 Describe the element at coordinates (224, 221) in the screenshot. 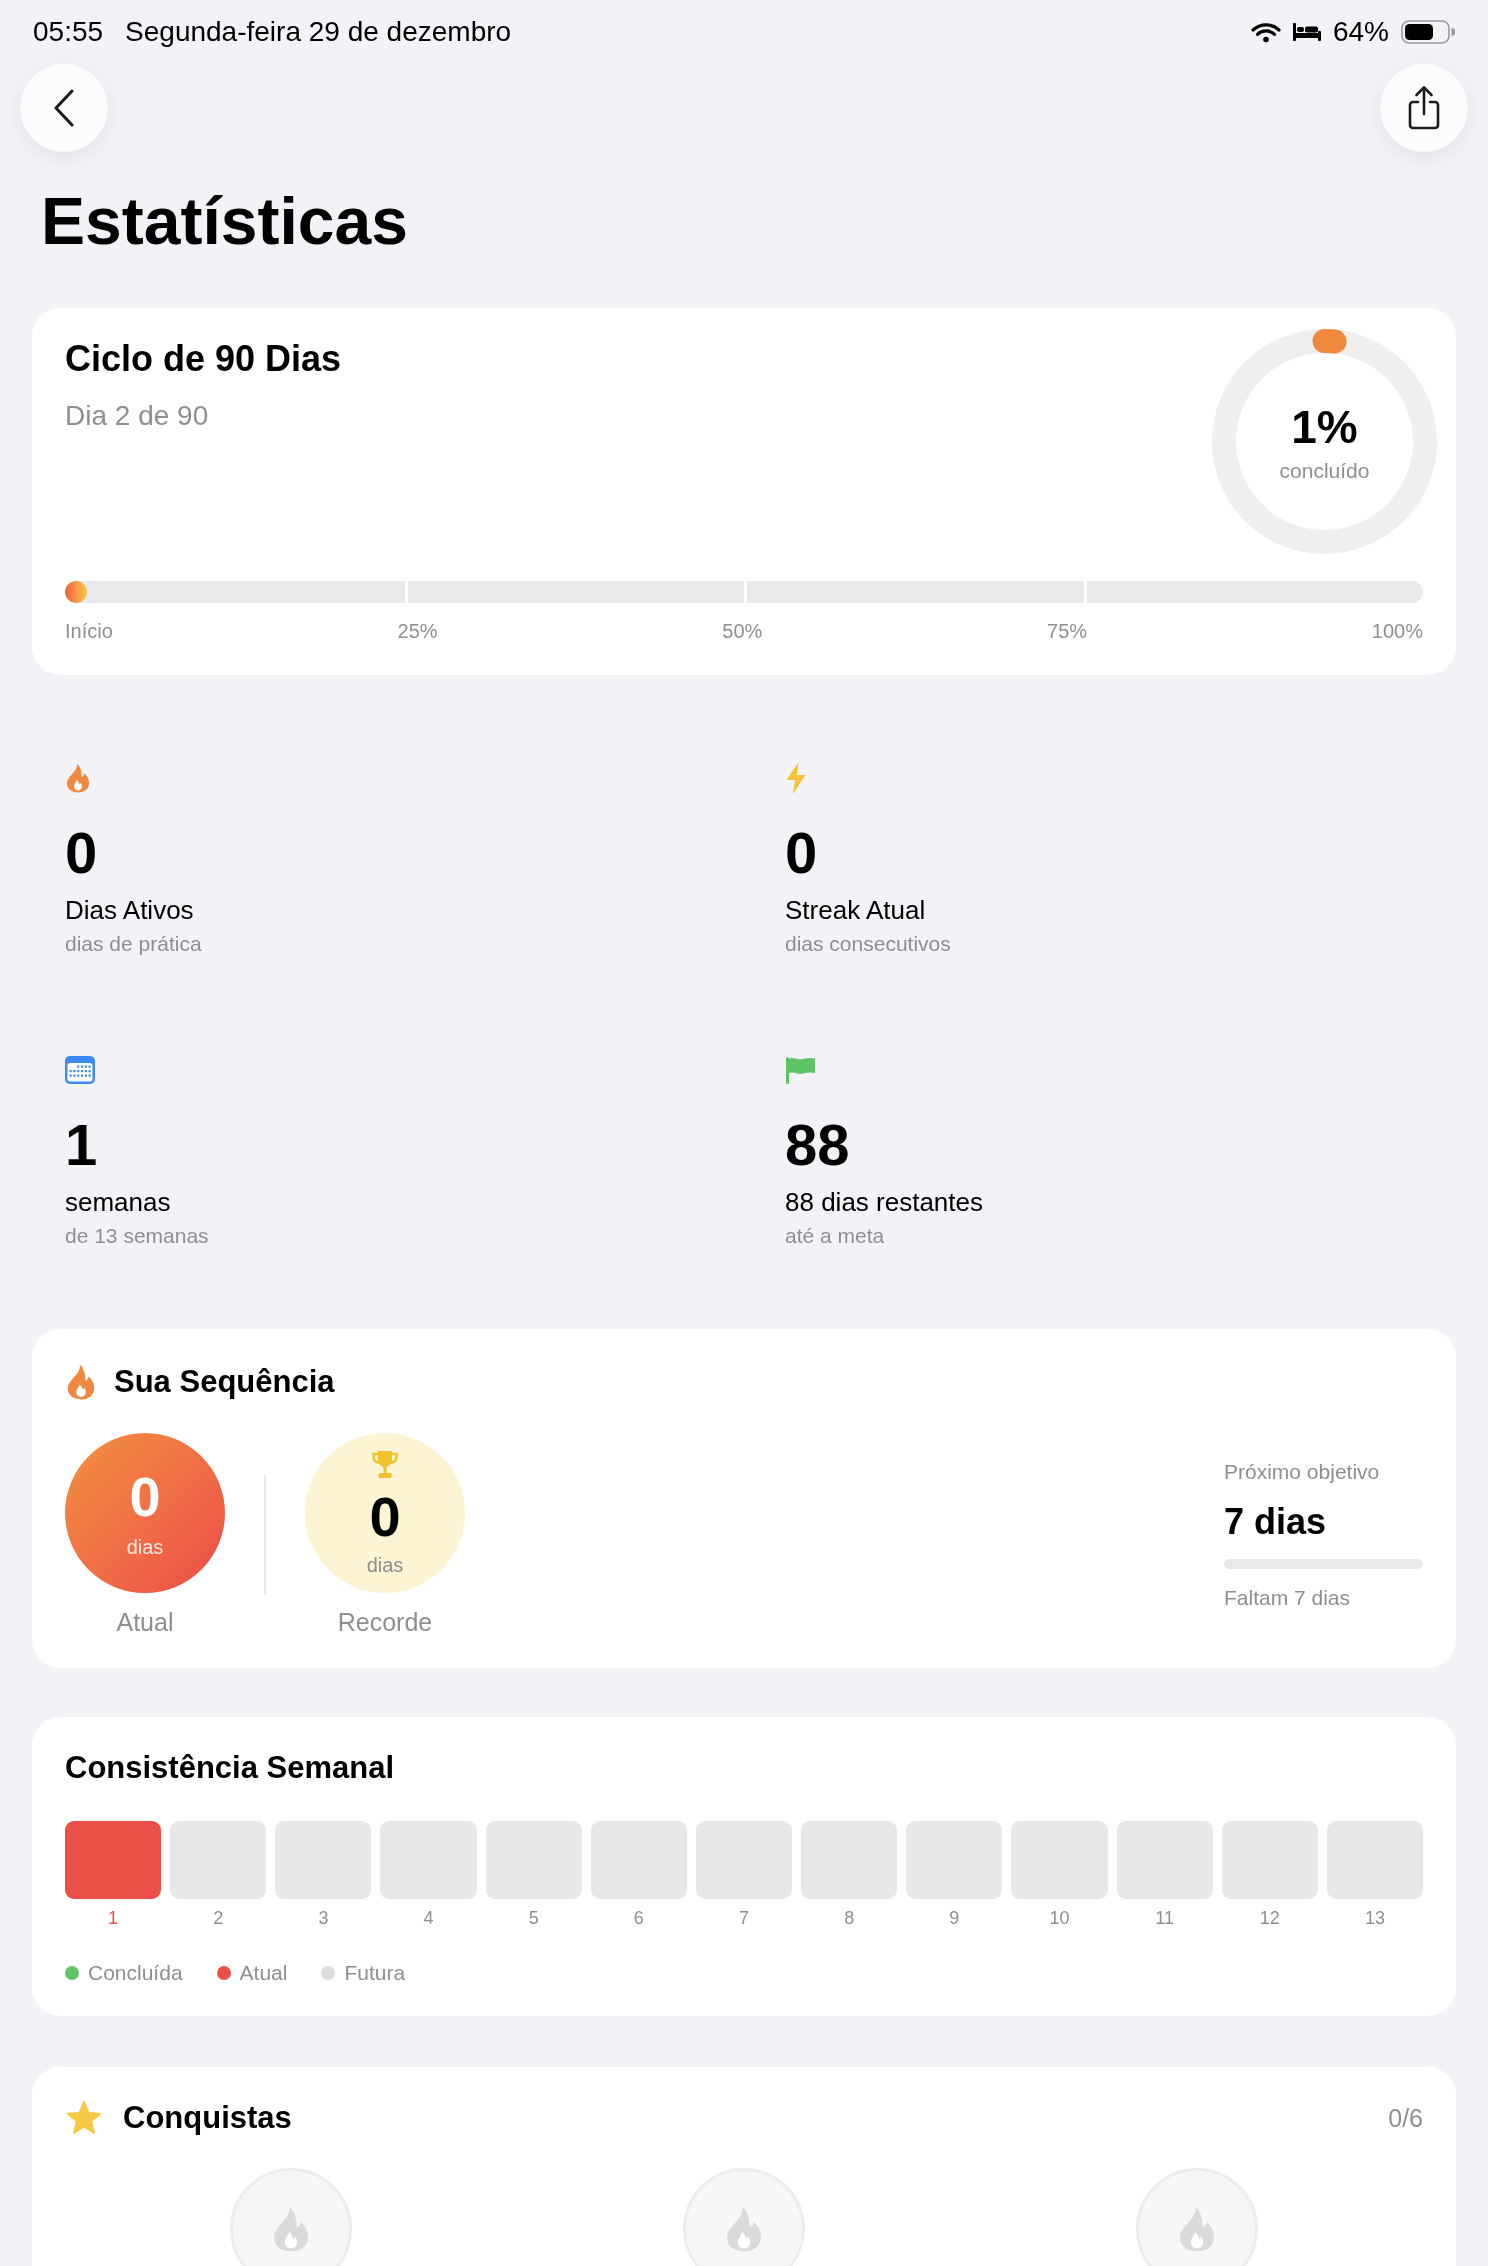

I see `page-title: Estatísticas` at that location.